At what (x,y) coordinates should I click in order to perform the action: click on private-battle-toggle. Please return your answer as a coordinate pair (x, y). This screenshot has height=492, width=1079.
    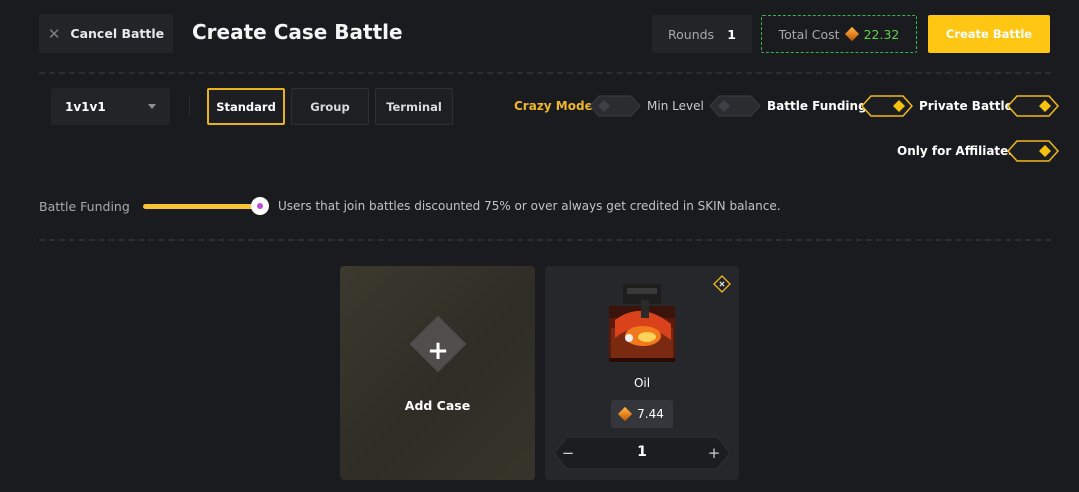
    Looking at the image, I should click on (1033, 106).